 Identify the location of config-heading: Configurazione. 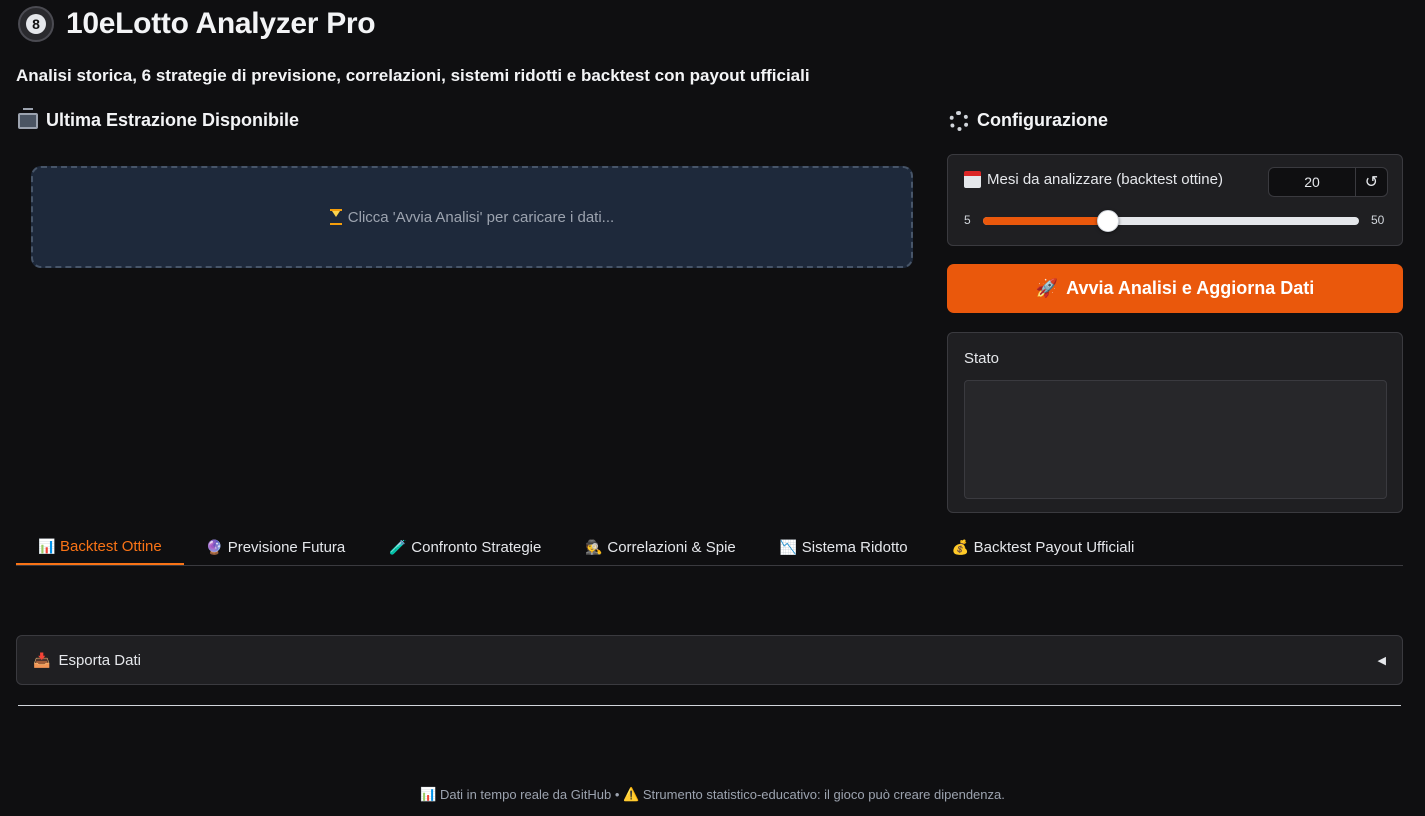
(1028, 120).